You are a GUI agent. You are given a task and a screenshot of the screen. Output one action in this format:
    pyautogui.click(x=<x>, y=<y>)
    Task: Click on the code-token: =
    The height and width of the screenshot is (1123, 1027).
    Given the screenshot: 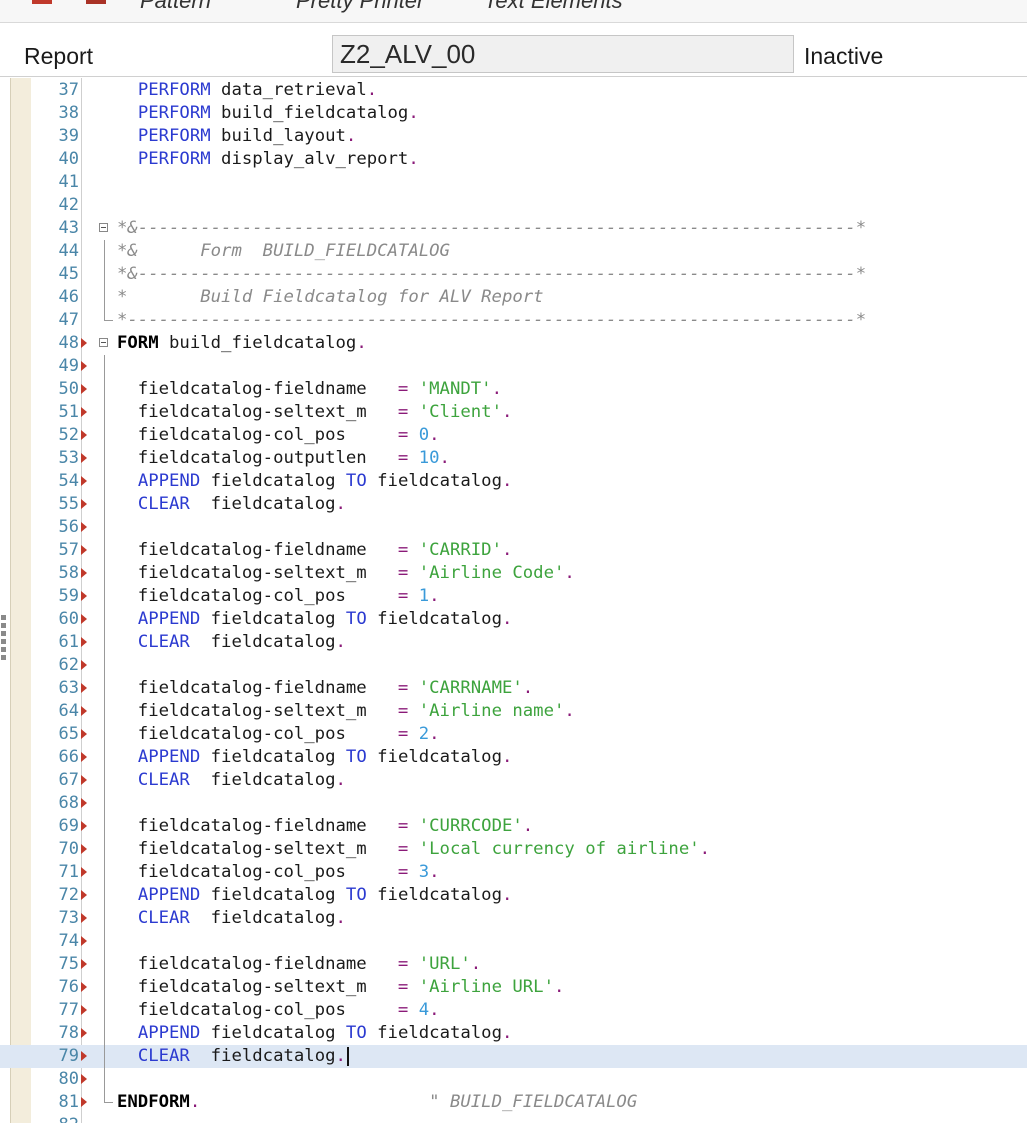 What is the action you would take?
    pyautogui.click(x=403, y=596)
    